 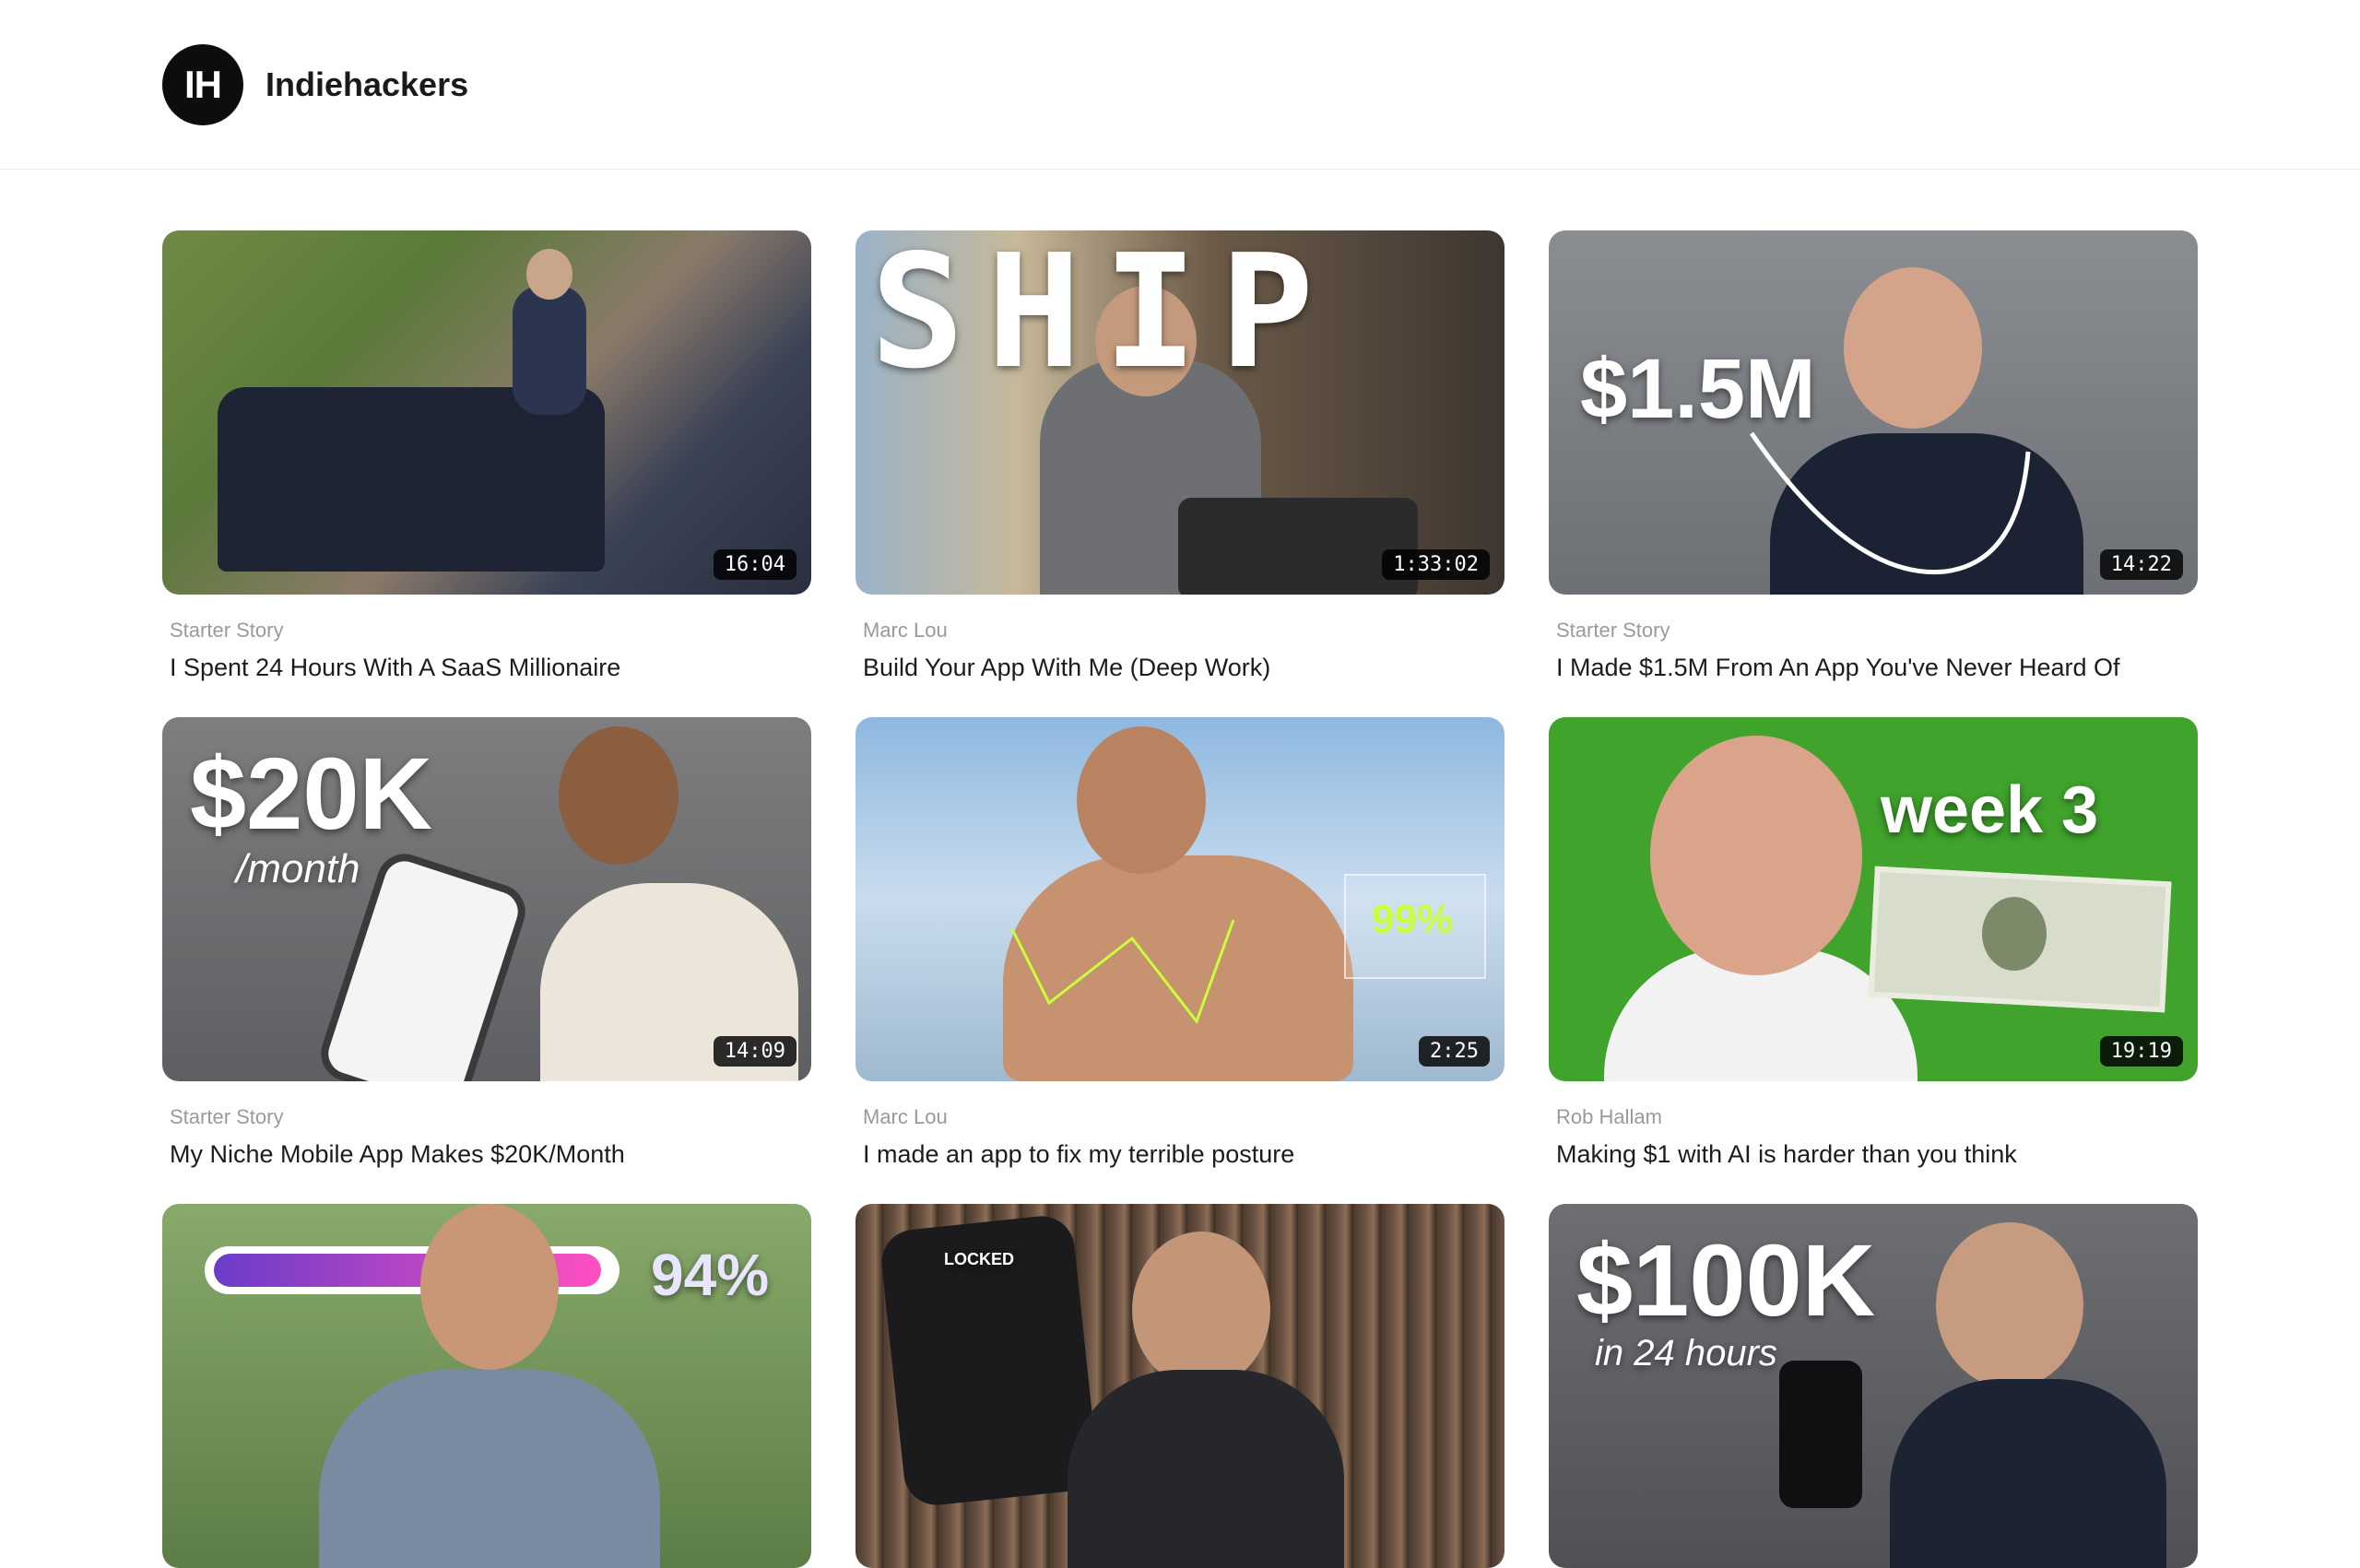 I want to click on brand-name: Indiehackers, so click(x=367, y=85).